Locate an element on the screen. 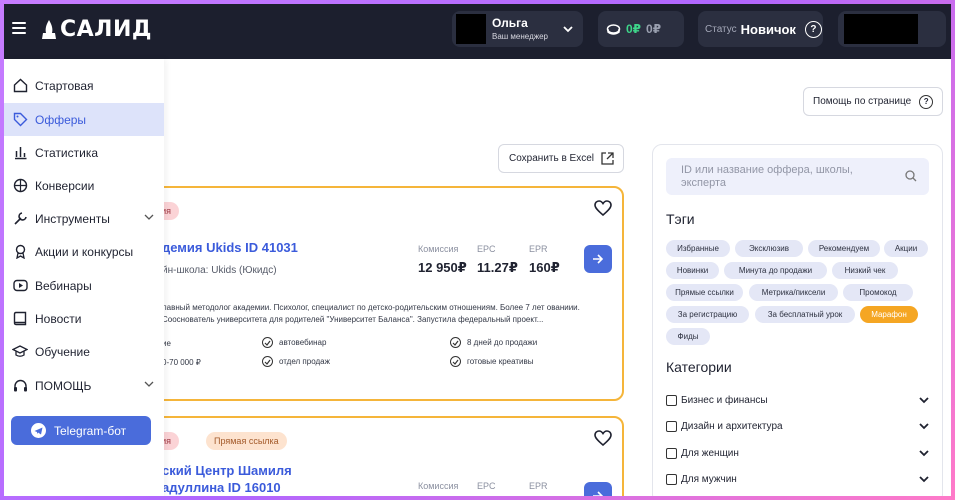 This screenshot has width=955, height=500. logo-mark-icon is located at coordinates (49, 29).